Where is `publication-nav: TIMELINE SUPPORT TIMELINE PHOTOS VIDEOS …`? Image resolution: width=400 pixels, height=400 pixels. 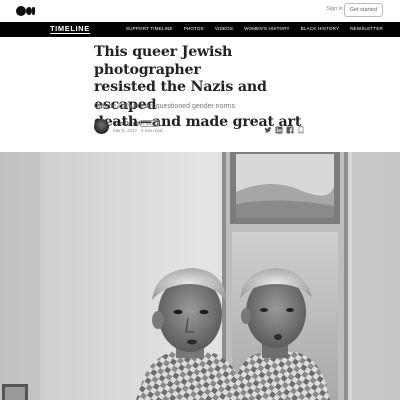 publication-nav: TIMELINE SUPPORT TIMELINE PHOTOS VIDEOS … is located at coordinates (200, 29).